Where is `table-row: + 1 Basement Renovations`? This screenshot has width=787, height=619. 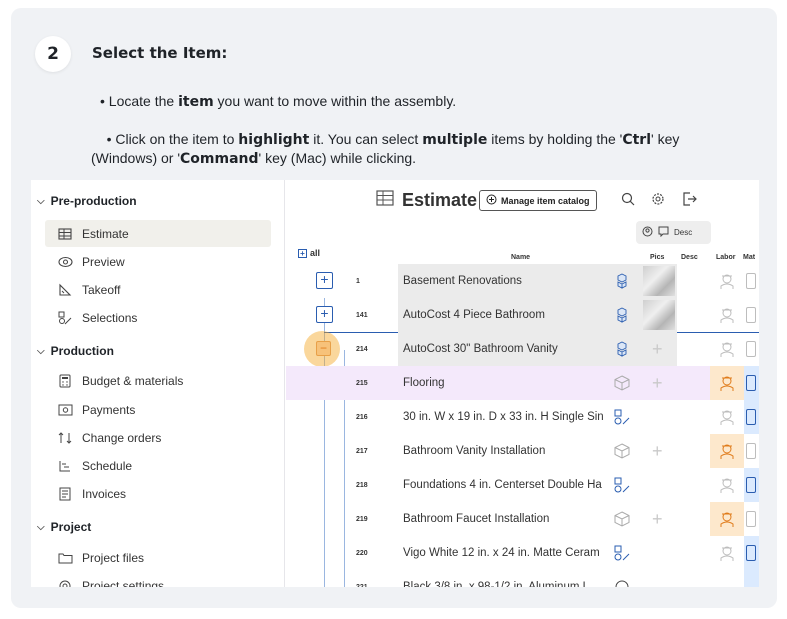 table-row: + 1 Basement Renovations is located at coordinates (522, 281).